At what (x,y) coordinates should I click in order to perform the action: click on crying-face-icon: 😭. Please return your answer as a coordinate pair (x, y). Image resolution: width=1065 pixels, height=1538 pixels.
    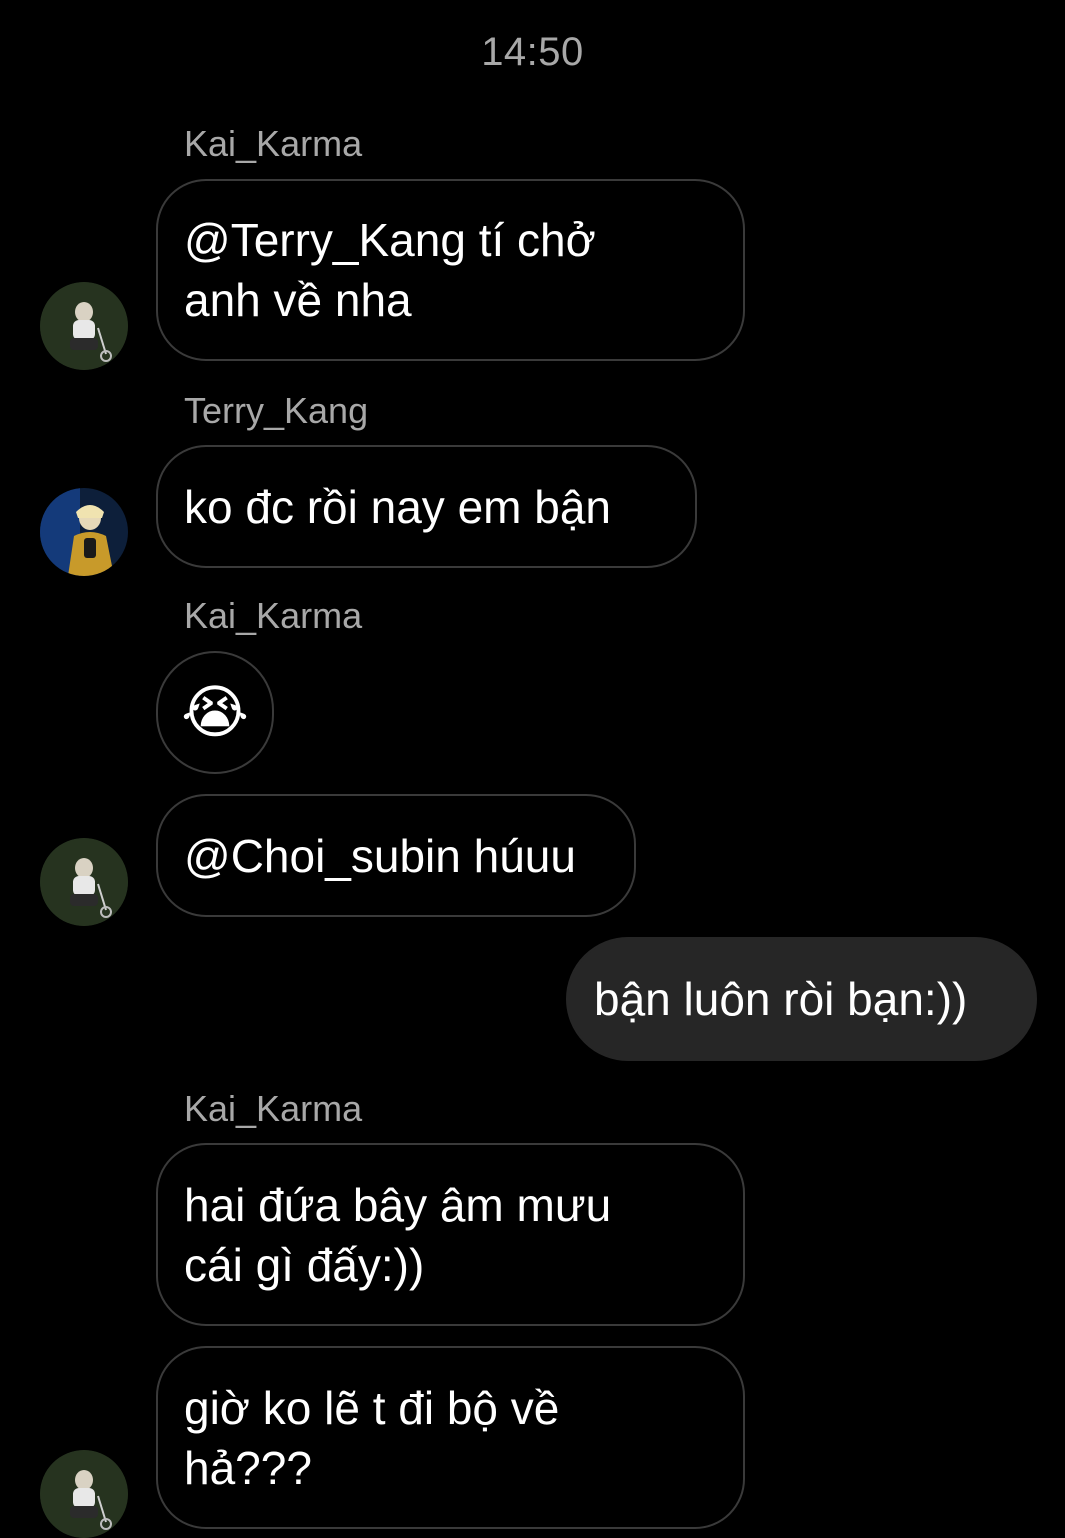
    Looking at the image, I should click on (215, 712).